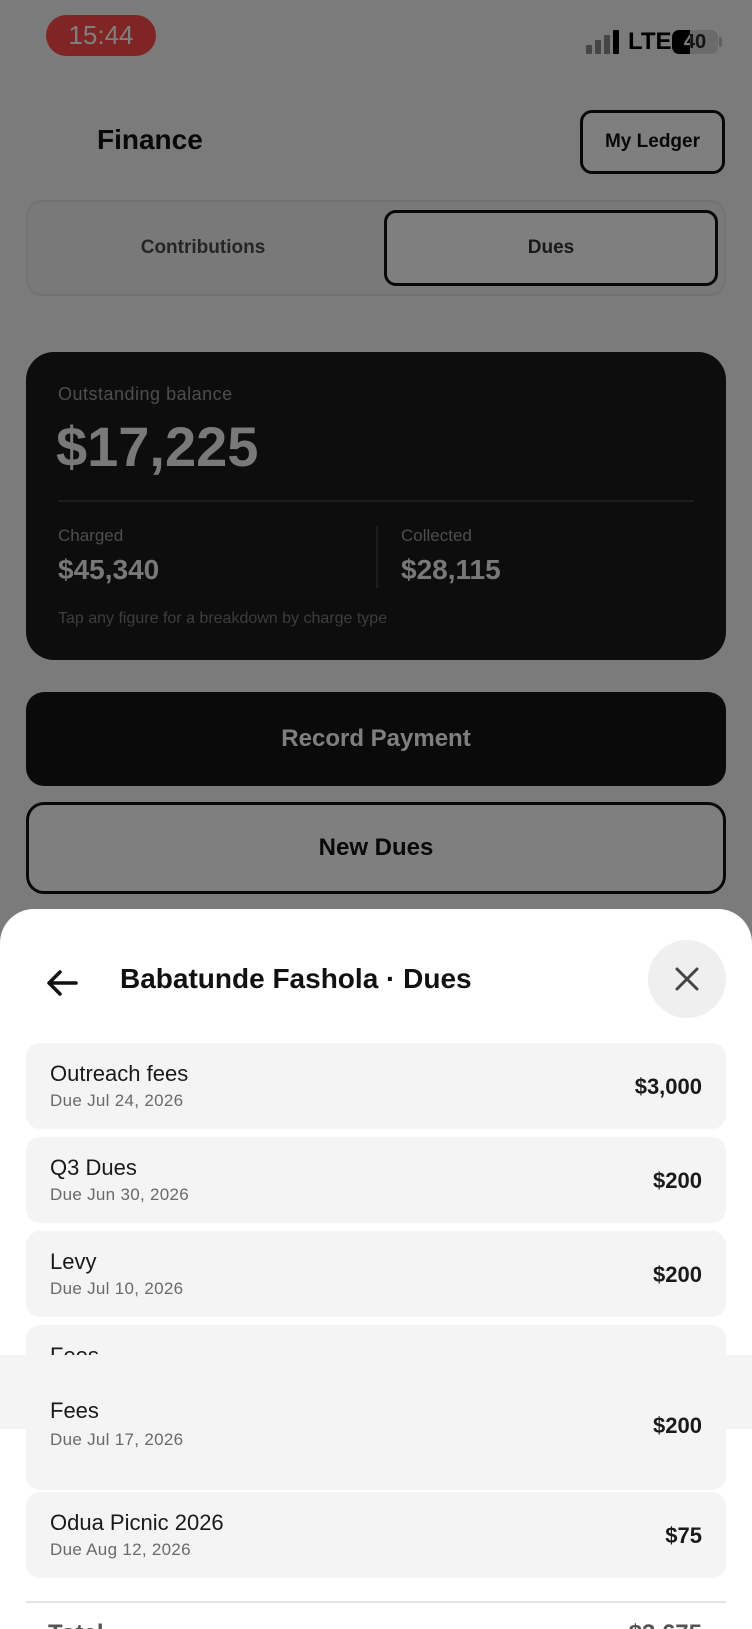  Describe the element at coordinates (137, 1522) in the screenshot. I see `dues-item-name: Odua Picnic 2026` at that location.